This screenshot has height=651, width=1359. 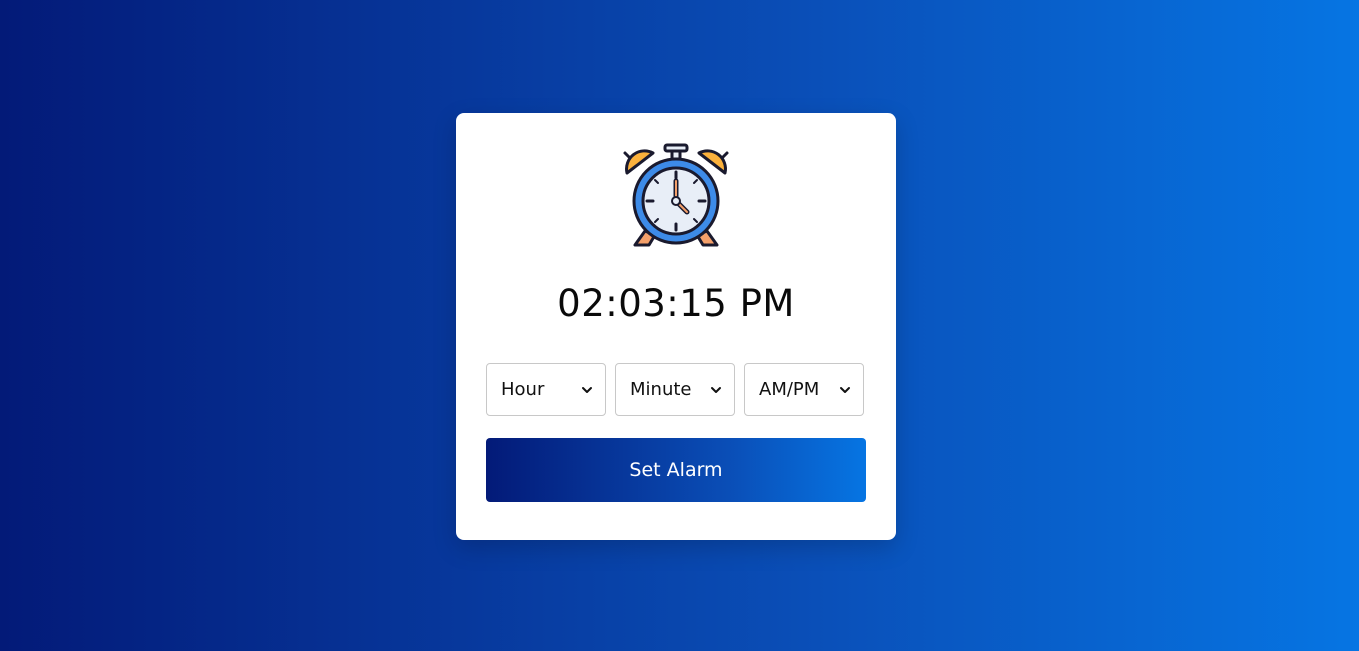 I want to click on minute-select: Minute, so click(x=675, y=389).